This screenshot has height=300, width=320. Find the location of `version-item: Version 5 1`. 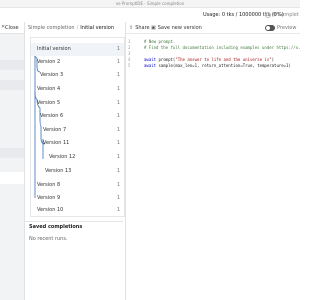

version-item: Version 5 1 is located at coordinates (77, 103).